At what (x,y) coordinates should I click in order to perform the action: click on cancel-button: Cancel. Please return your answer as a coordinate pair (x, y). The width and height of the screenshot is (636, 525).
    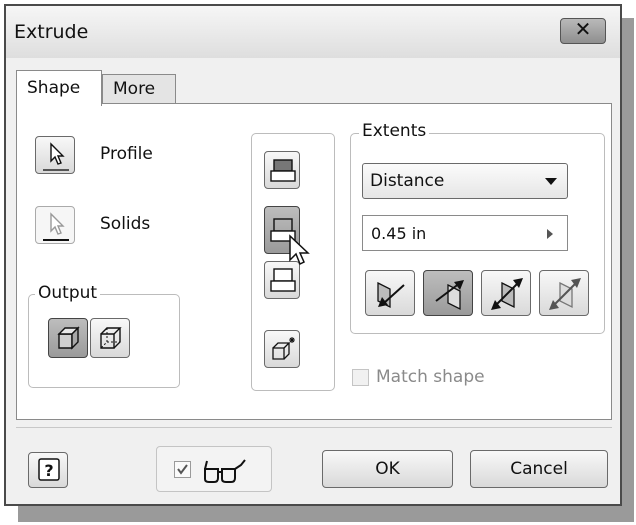
    Looking at the image, I should click on (539, 469).